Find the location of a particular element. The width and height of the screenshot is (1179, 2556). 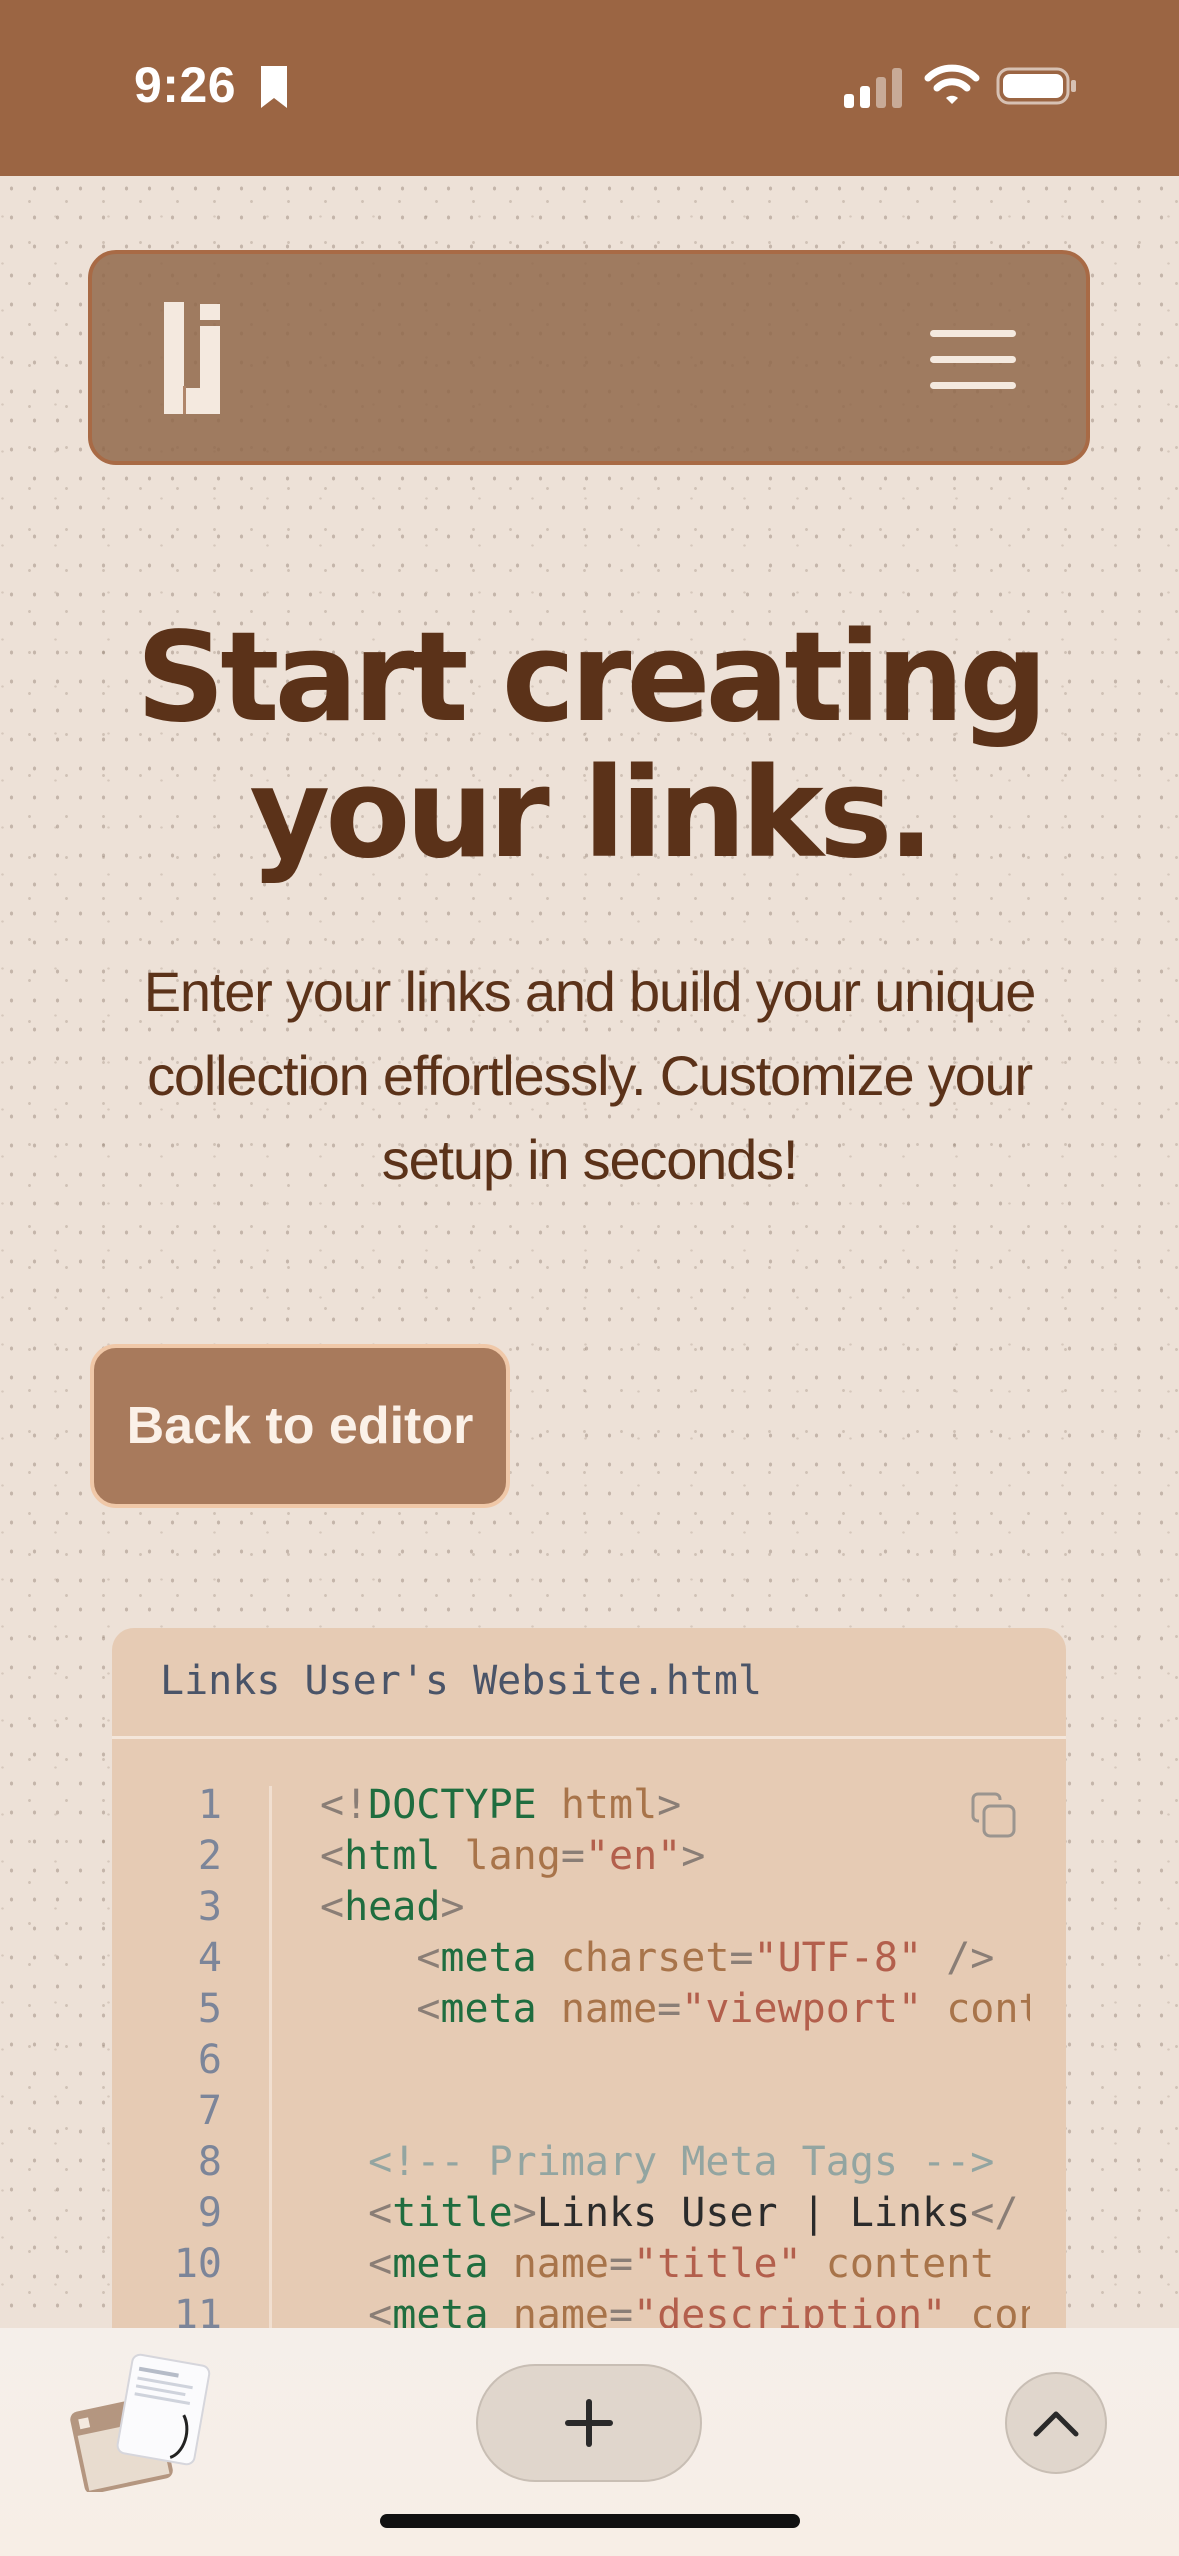

code-content: <meta charset="UTF-8" /> is located at coordinates (675, 1958).